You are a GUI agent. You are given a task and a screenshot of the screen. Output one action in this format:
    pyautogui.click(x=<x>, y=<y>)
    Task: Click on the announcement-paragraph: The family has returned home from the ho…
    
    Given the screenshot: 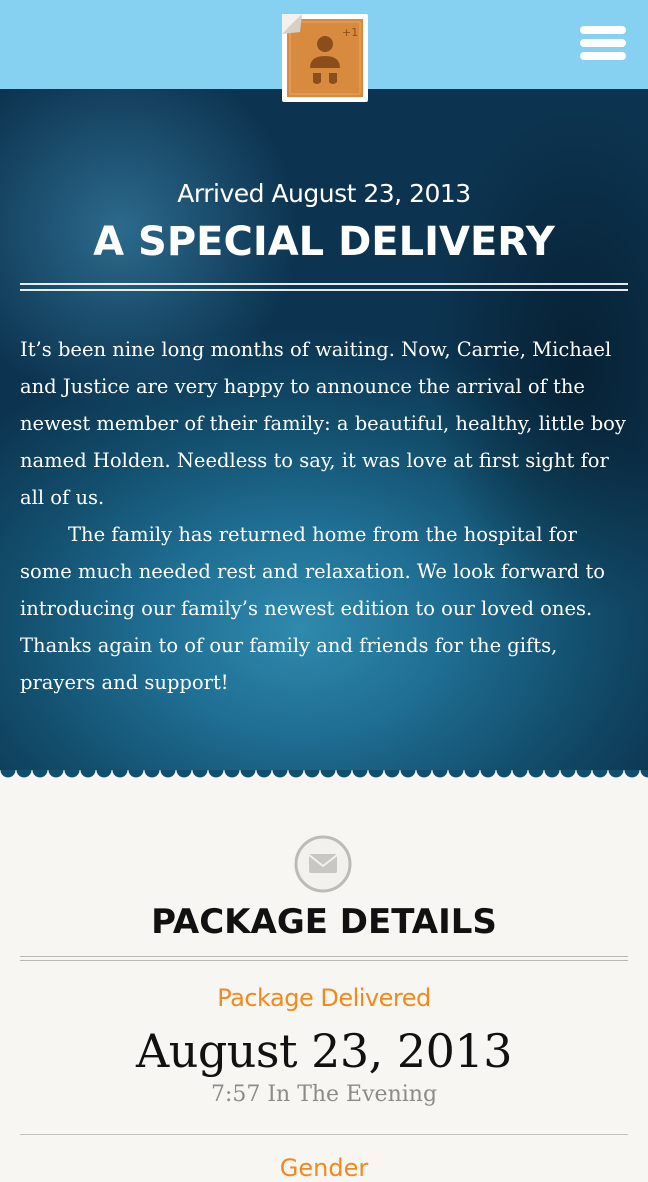 What is the action you would take?
    pyautogui.click(x=313, y=608)
    